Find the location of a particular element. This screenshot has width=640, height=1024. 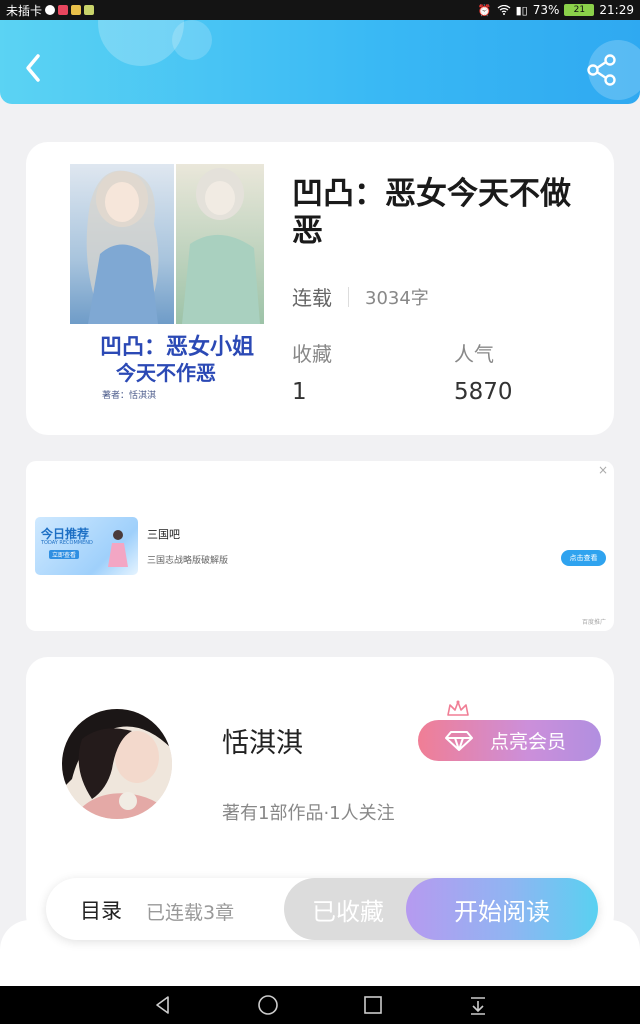

ad-view-button: 点击查看 is located at coordinates (583, 558).